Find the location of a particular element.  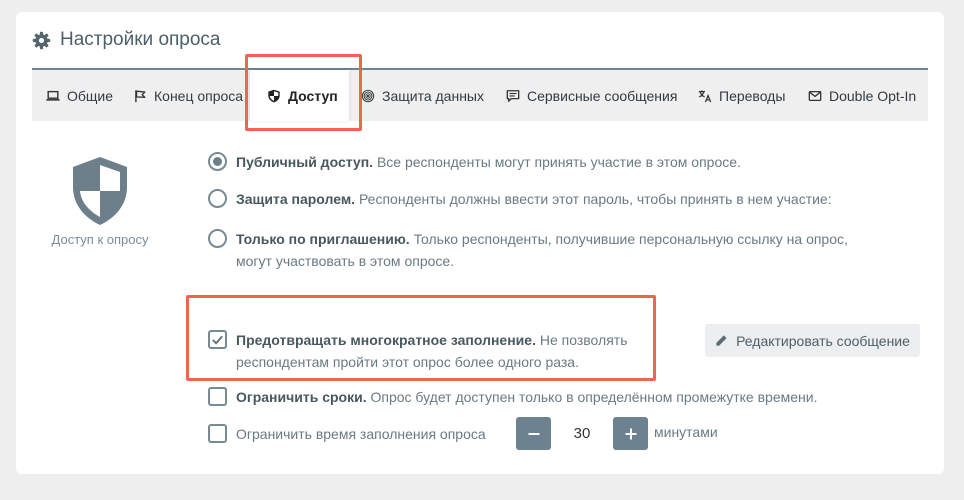

gear-icon is located at coordinates (41, 40).